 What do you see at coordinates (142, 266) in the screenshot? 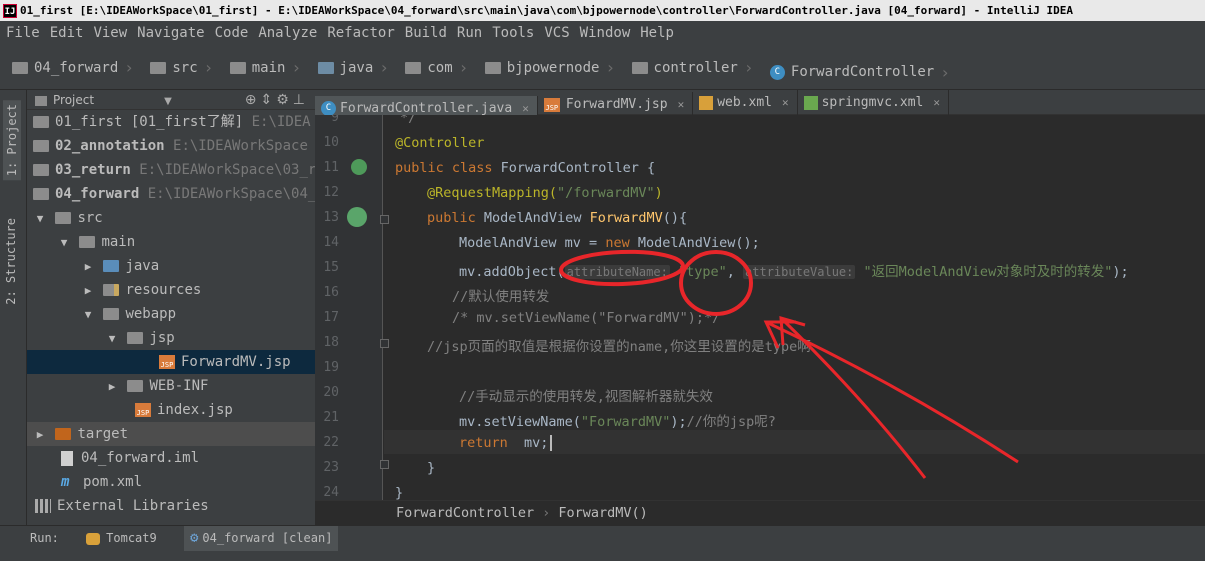
I see `tree-item-label: java` at bounding box center [142, 266].